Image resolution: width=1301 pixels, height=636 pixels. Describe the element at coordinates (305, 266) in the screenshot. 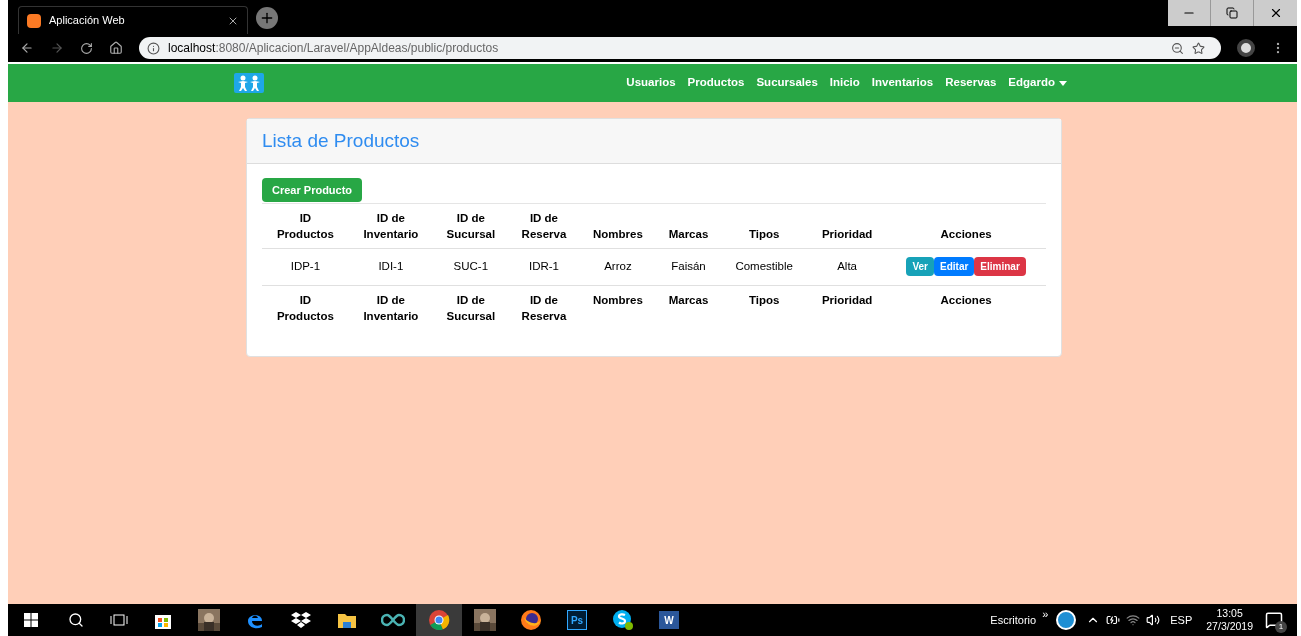

I see `table-cell: IDP-1` at that location.